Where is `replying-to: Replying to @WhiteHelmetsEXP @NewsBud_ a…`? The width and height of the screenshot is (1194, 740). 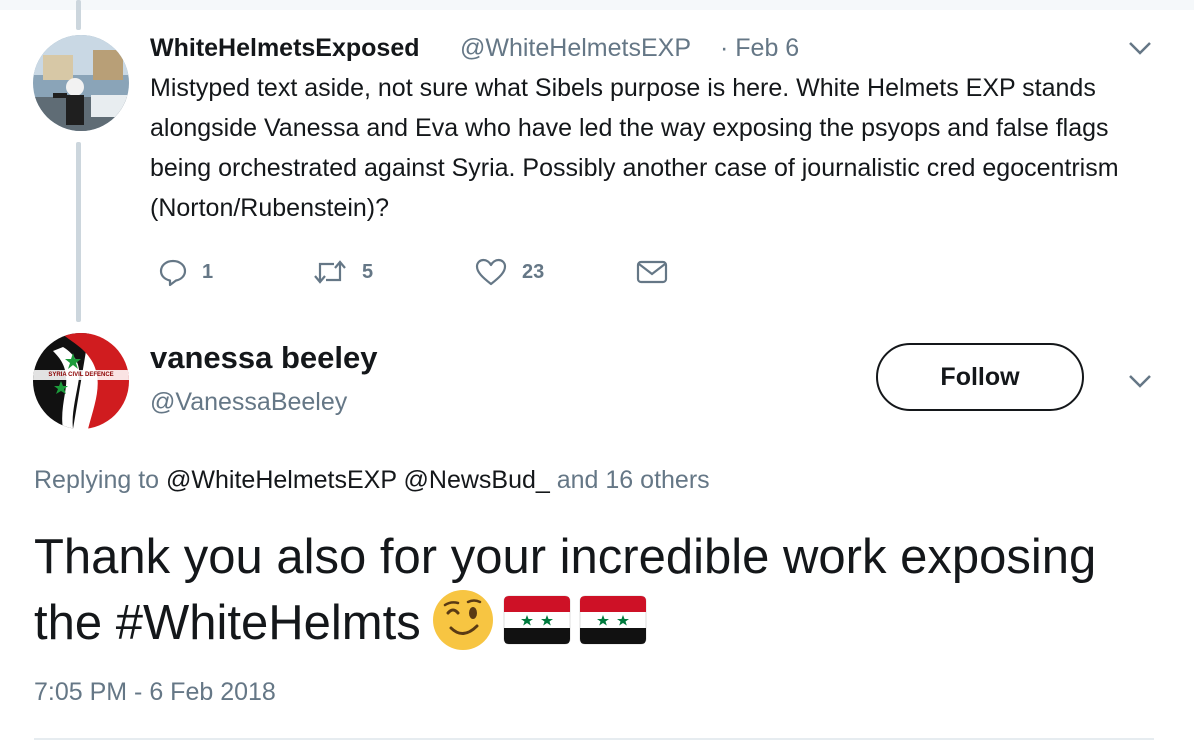 replying-to: Replying to @WhiteHelmetsEXP @NewsBud_ a… is located at coordinates (372, 480).